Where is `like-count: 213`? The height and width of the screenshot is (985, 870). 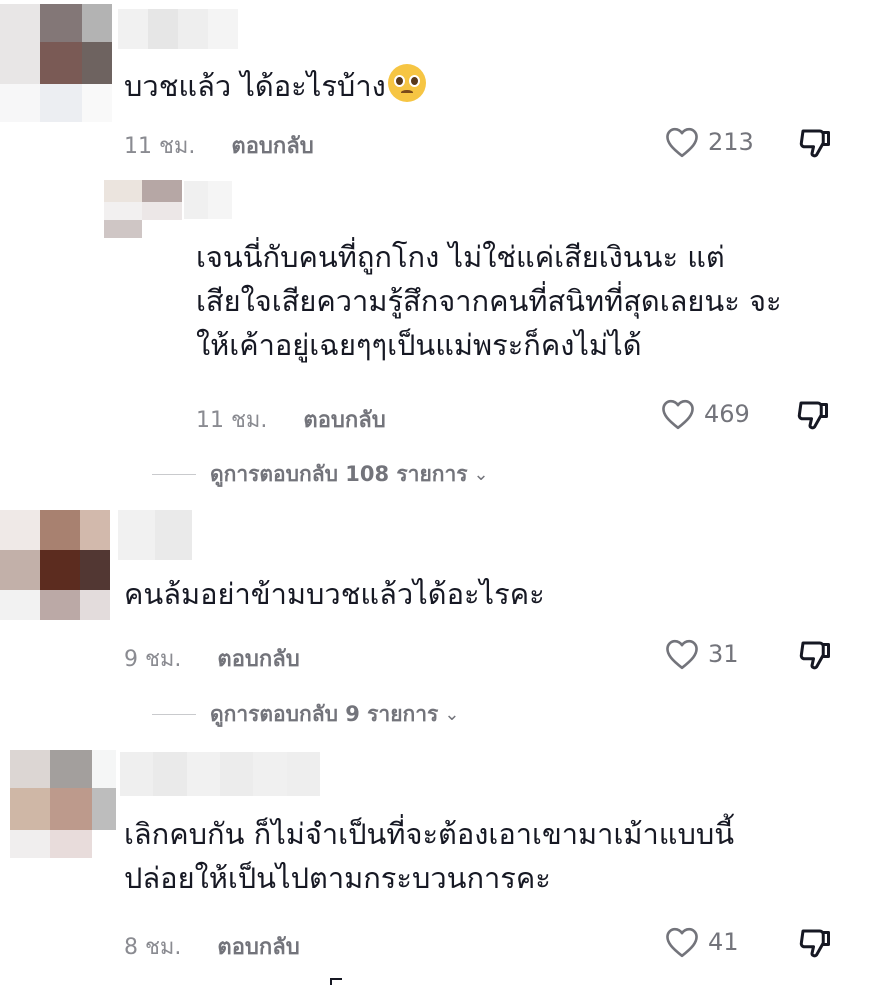
like-count: 213 is located at coordinates (731, 142).